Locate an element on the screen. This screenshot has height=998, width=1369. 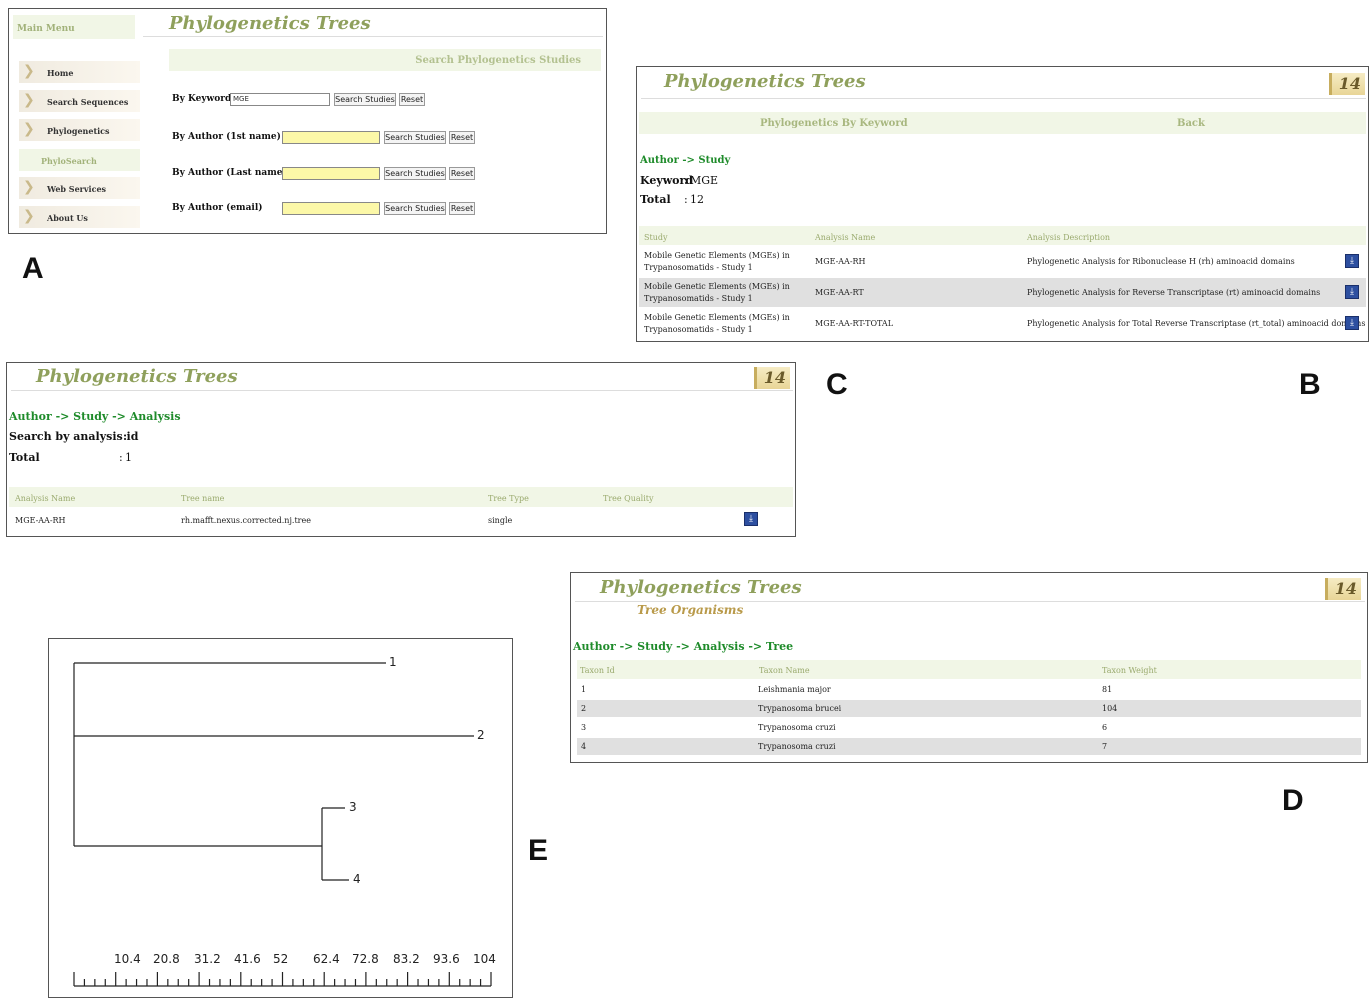
total-label: Total is located at coordinates (655, 199).